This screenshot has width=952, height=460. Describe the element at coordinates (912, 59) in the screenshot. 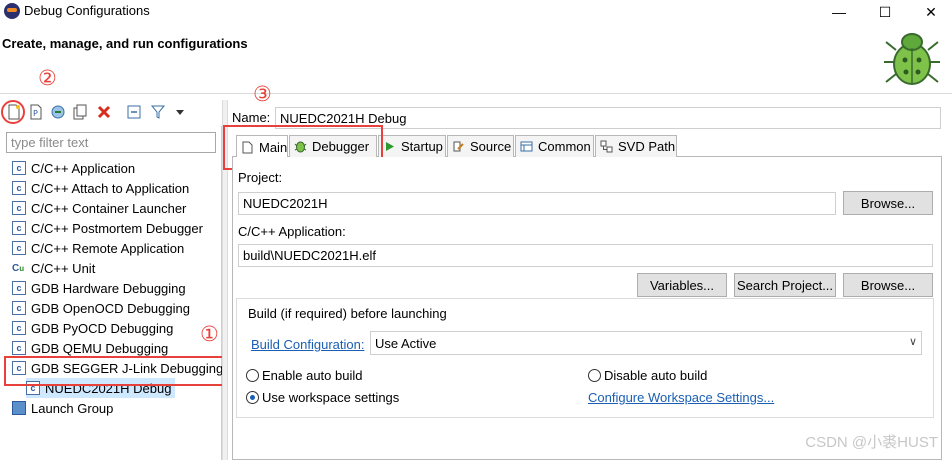

I see `bug-icon` at that location.